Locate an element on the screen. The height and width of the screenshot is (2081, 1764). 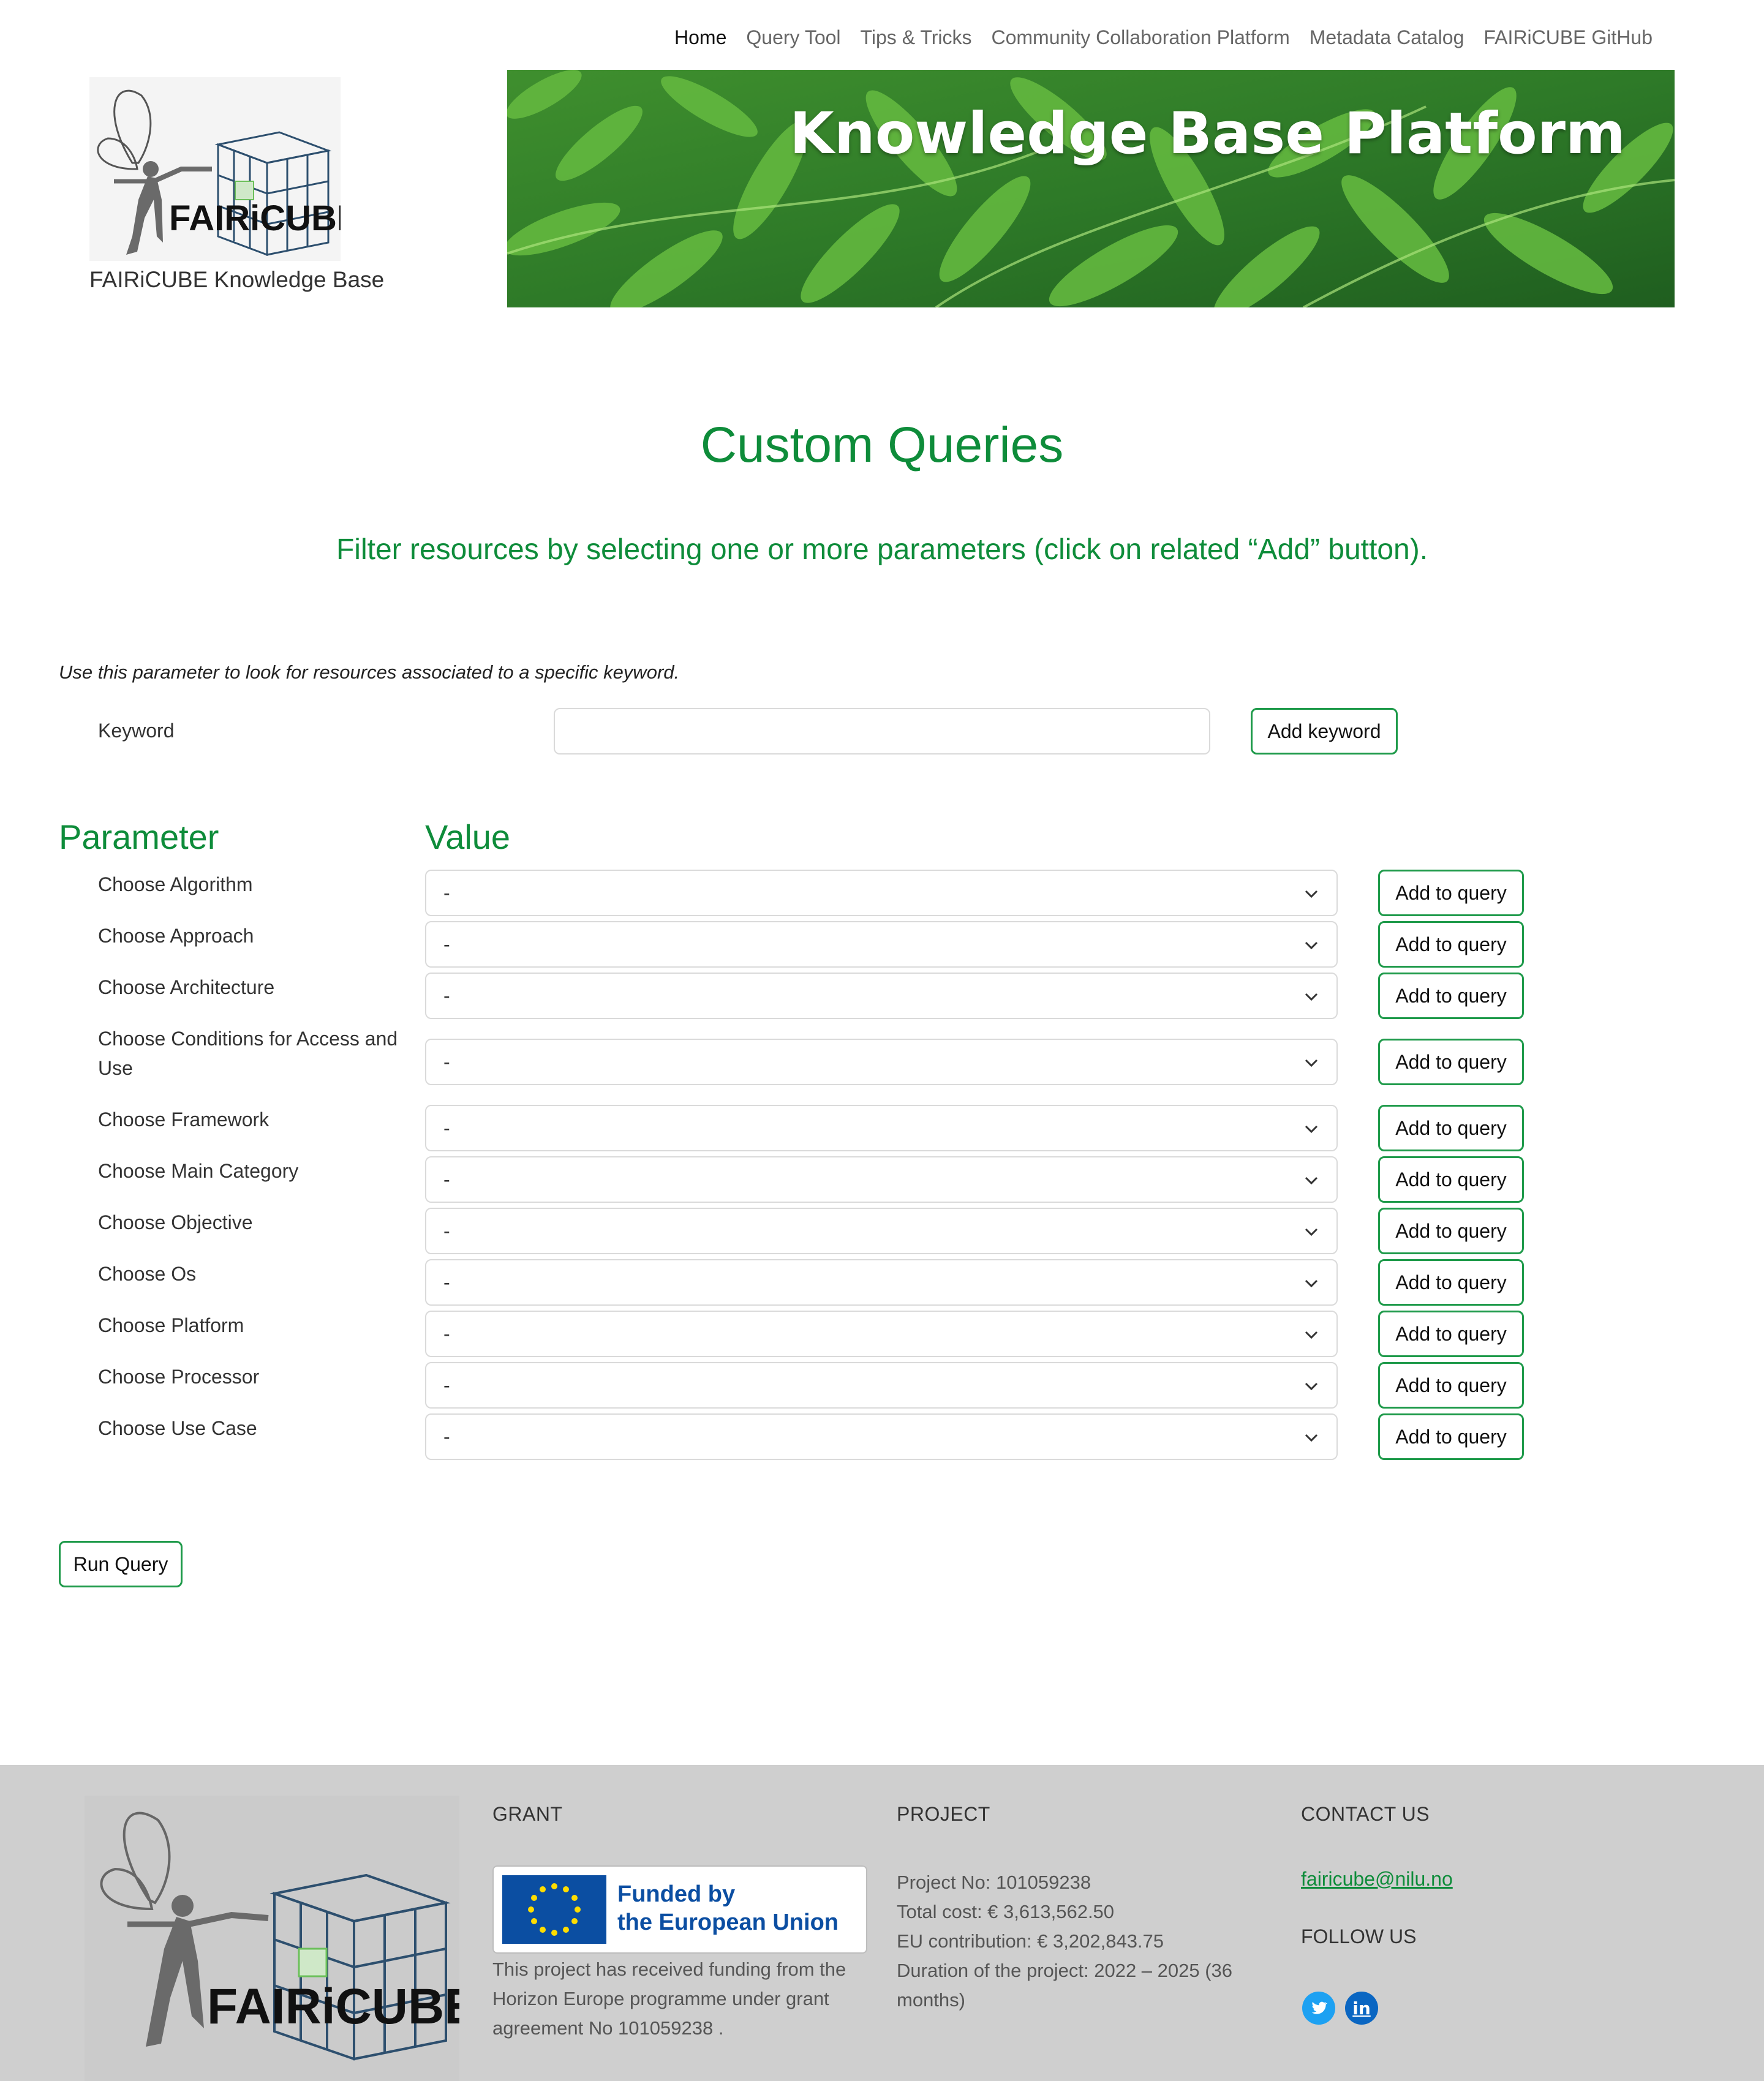
param-label-os: Choose Os is located at coordinates (148, 1274).